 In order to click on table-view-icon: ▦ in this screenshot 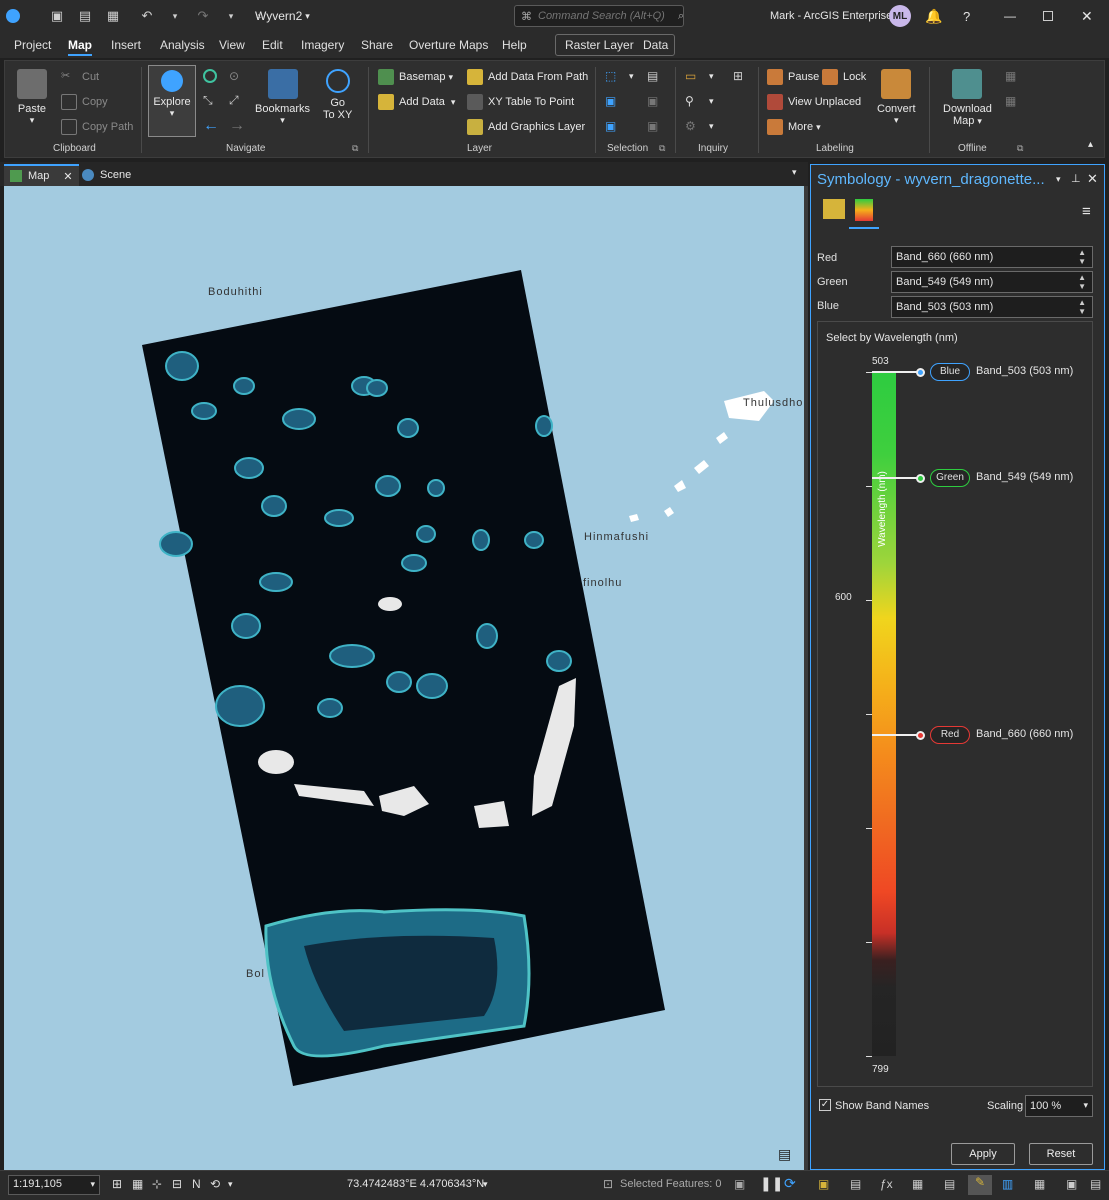, I will do `click(1039, 1184)`.